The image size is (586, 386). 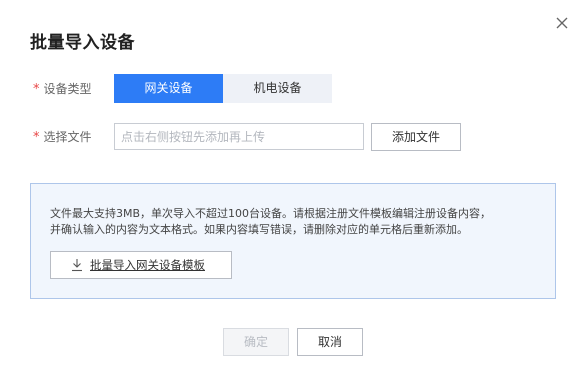 What do you see at coordinates (239, 136) in the screenshot?
I see `file-path-input` at bounding box center [239, 136].